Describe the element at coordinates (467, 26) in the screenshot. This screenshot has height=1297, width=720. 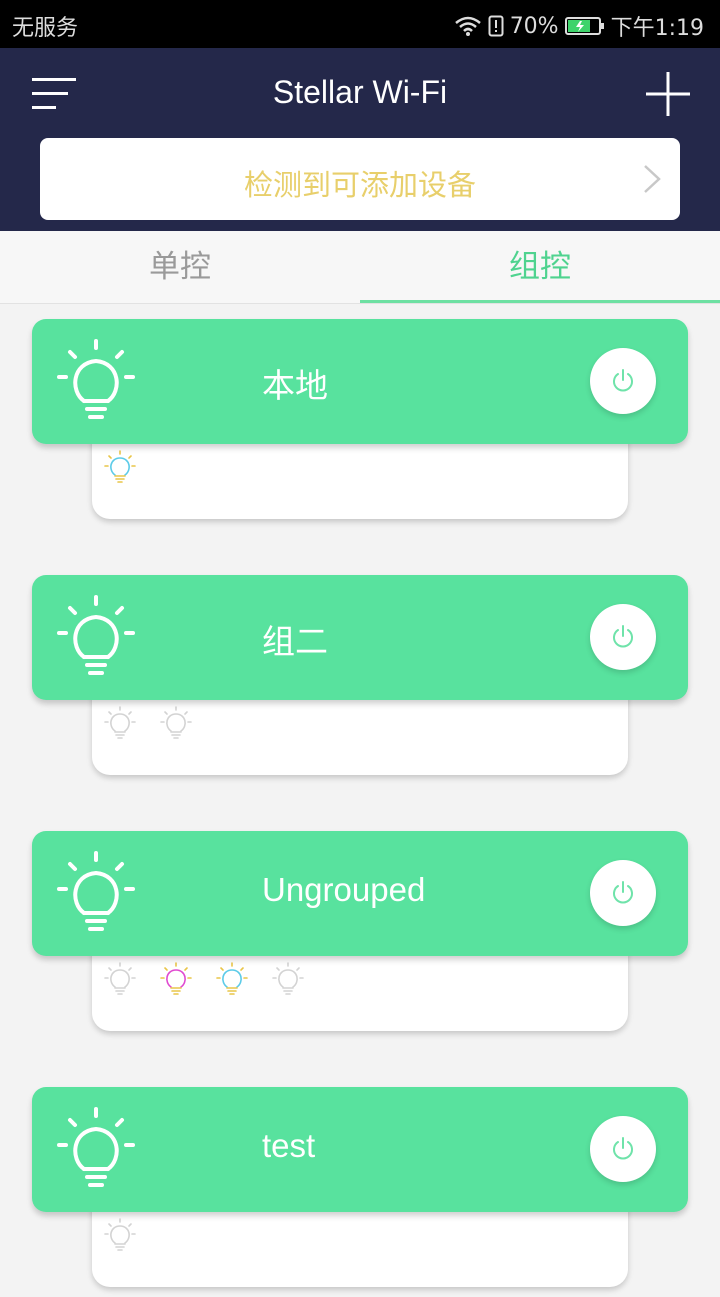
I see `wifi-icon` at that location.